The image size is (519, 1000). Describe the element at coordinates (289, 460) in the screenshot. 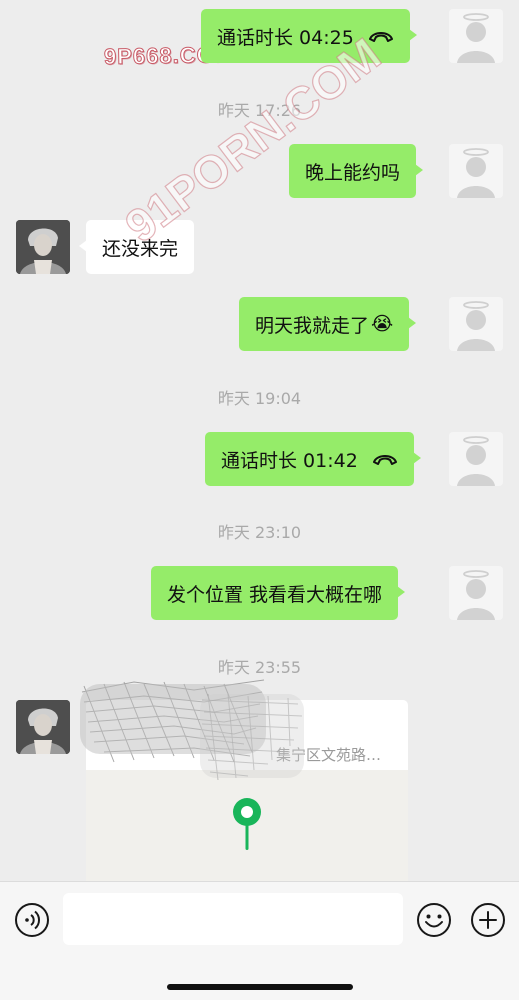

I see `call-duration-label: 通话时长 01:42` at that location.